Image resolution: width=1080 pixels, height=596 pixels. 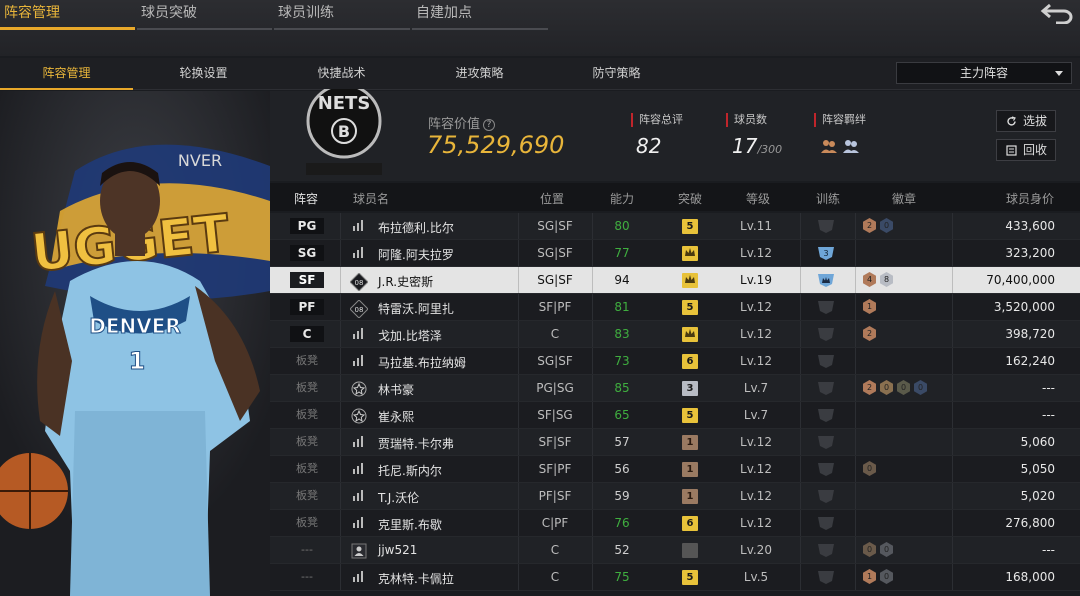 What do you see at coordinates (480, 15) in the screenshot?
I see `tab-custom-points: 自建加点` at bounding box center [480, 15].